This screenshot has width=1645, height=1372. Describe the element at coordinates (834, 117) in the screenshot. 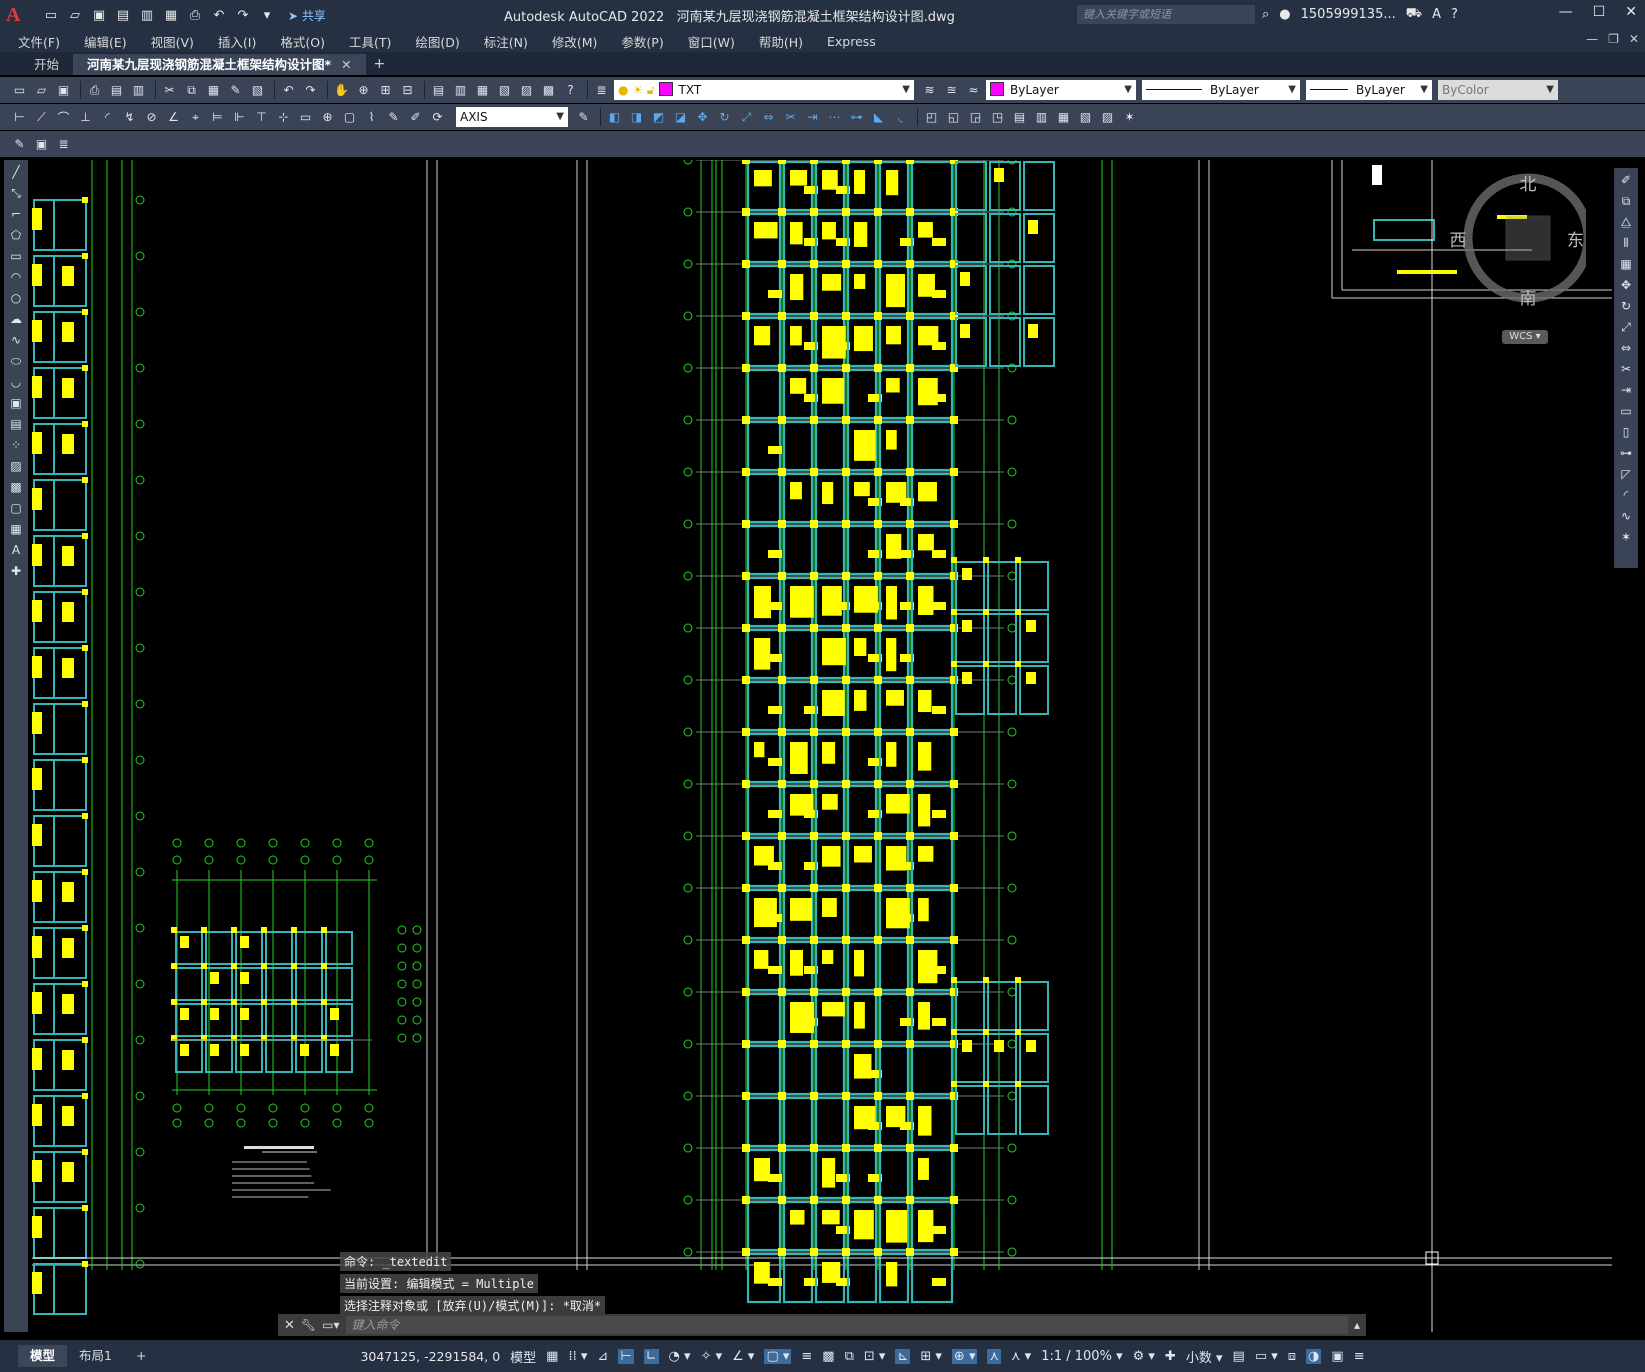

I see `break-icon: ⋯` at that location.